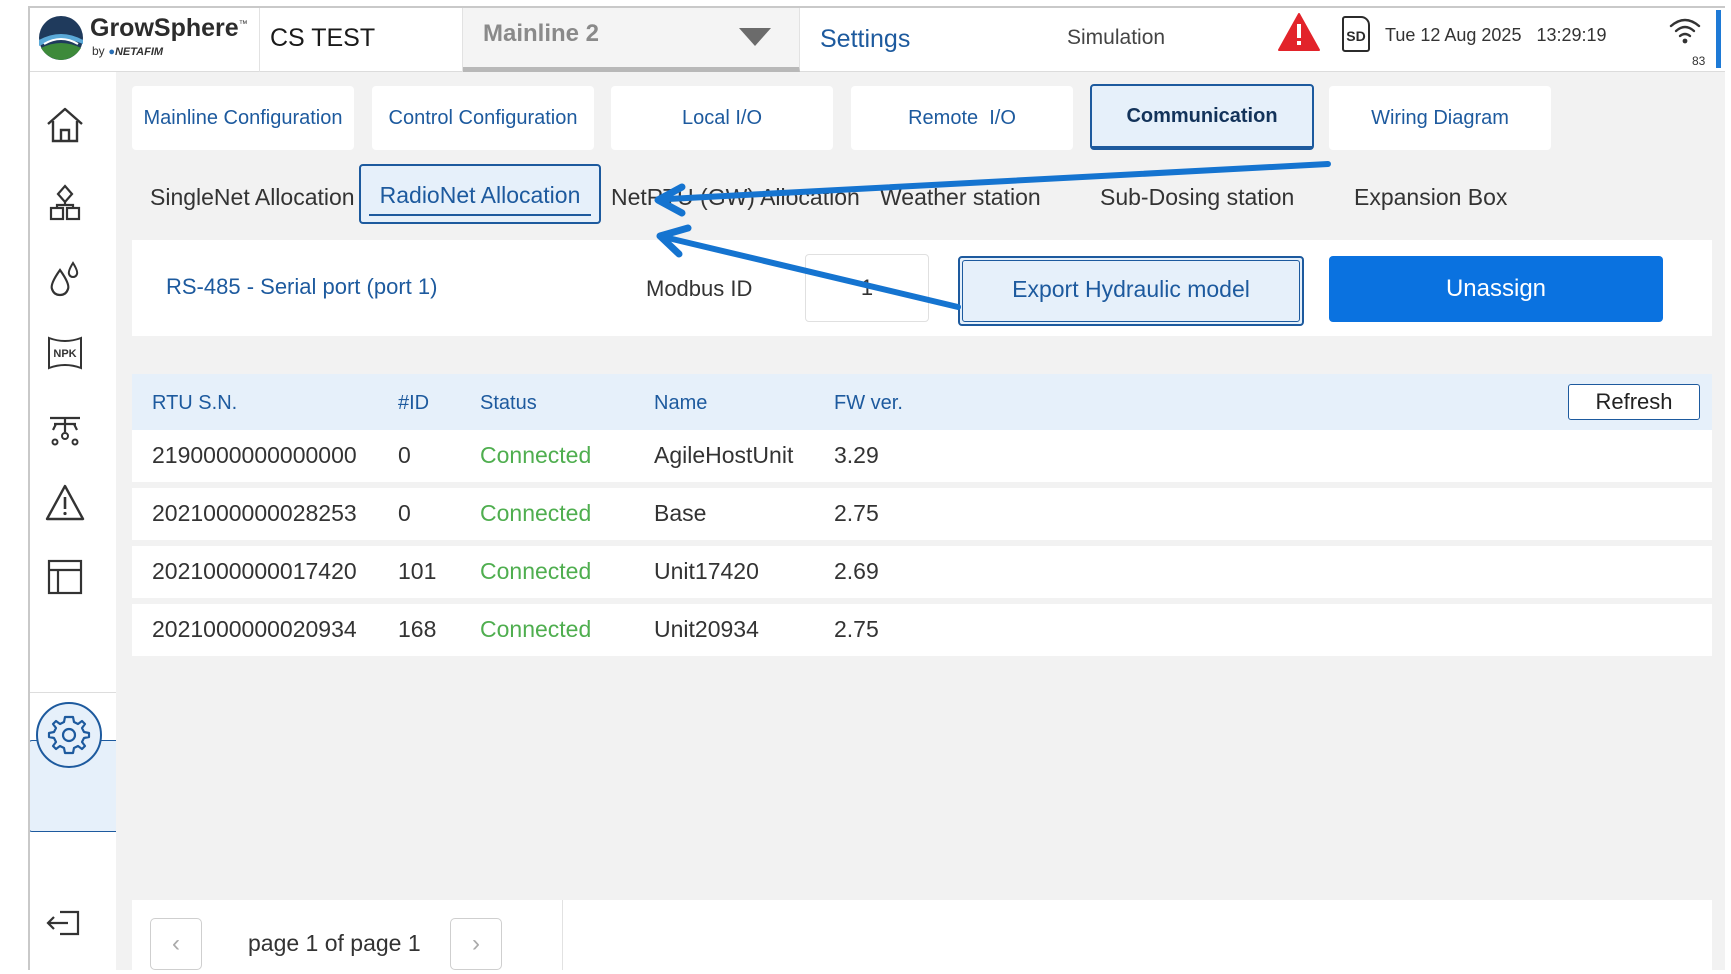 Image resolution: width=1731 pixels, height=974 pixels. Describe the element at coordinates (65, 279) in the screenshot. I see `water-drops-icon` at that location.